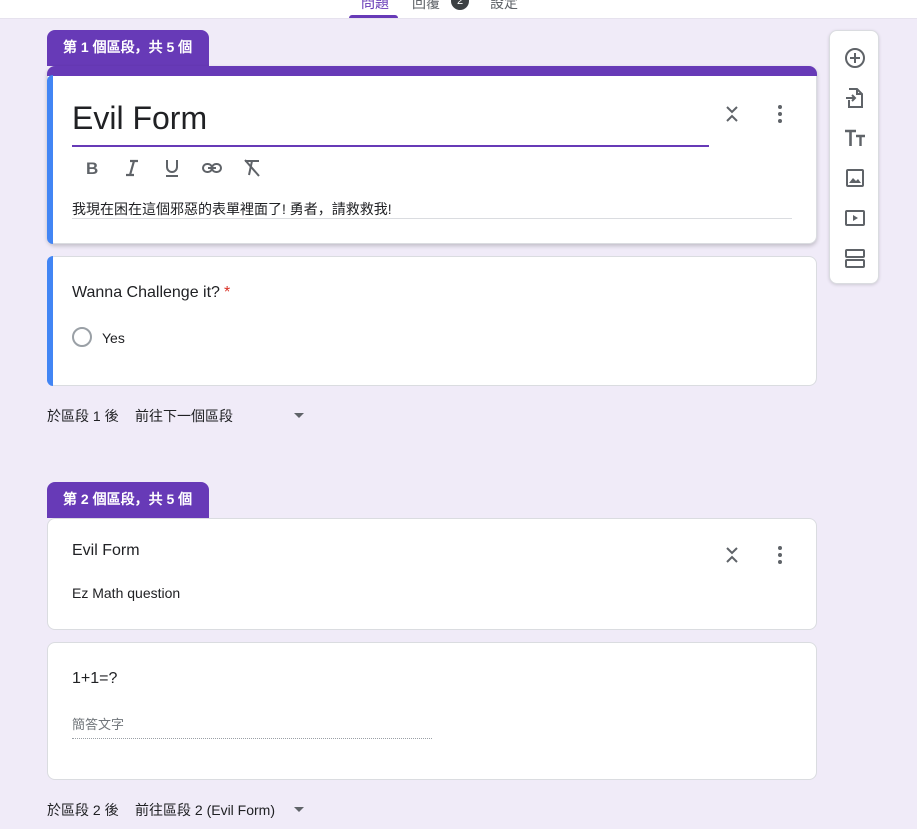  Describe the element at coordinates (106, 551) in the screenshot. I see `section-2-title: Evil Form` at that location.